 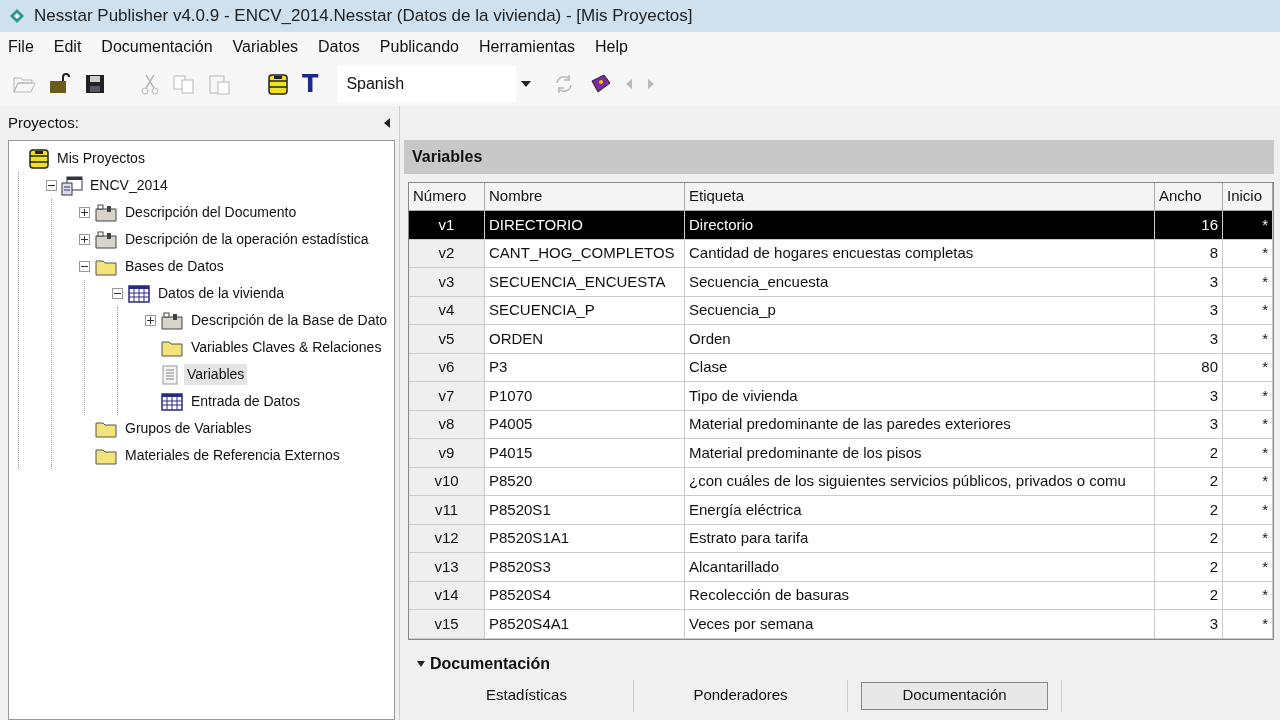 I want to click on tab: Ponderadores, so click(x=740, y=695).